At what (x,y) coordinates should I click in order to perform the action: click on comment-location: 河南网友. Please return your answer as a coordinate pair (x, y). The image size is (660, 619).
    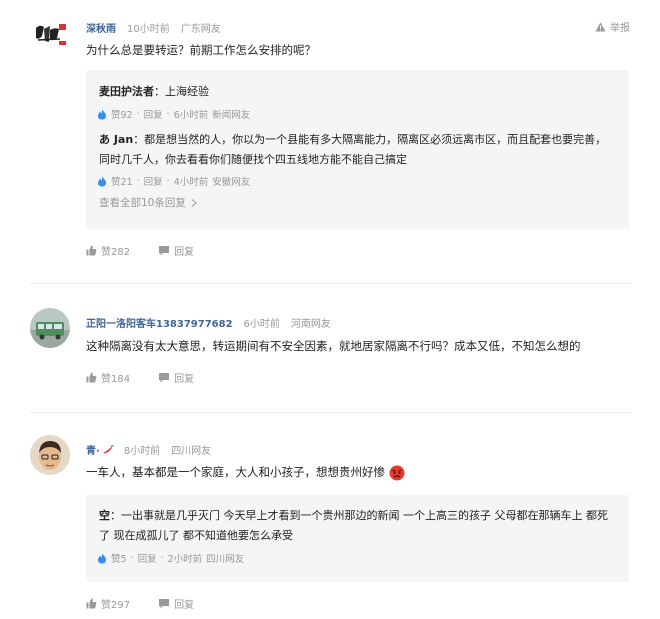
    Looking at the image, I should click on (310, 324).